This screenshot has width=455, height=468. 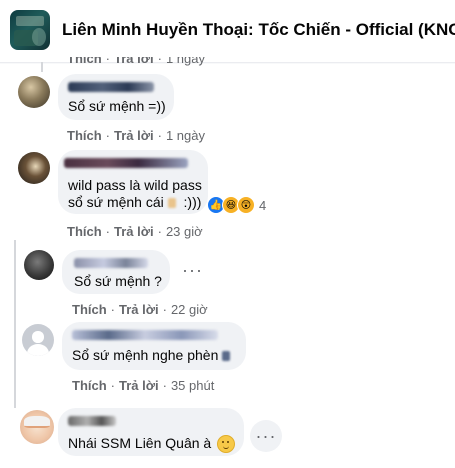 What do you see at coordinates (152, 444) in the screenshot?
I see `comment-text: Nhái SSM Liên Quân à` at bounding box center [152, 444].